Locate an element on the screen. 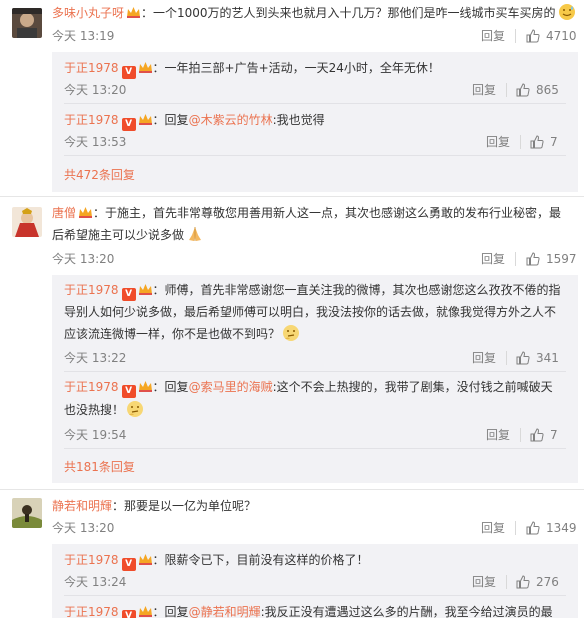  reply-text: :我也觉得 is located at coordinates (298, 120).